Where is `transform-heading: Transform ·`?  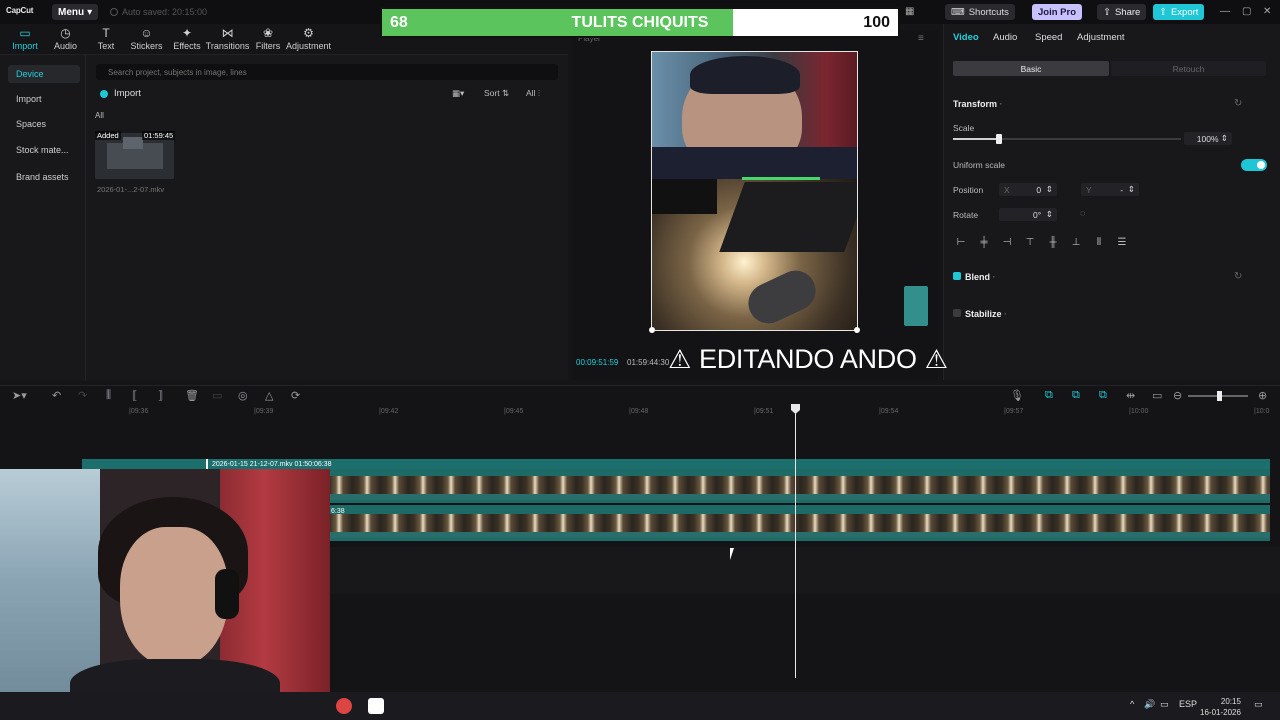
transform-heading: Transform · is located at coordinates (978, 104).